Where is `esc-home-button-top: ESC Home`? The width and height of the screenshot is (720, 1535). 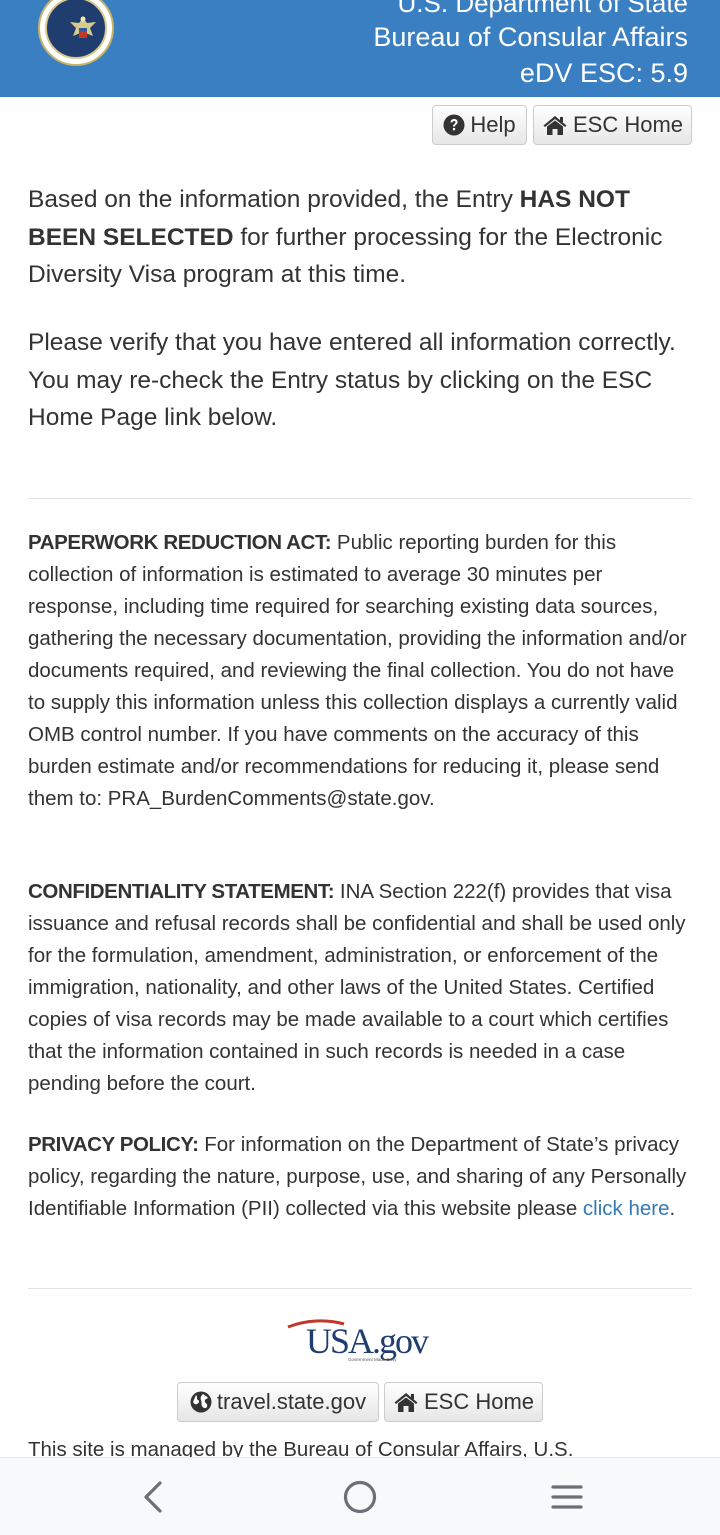 esc-home-button-top: ESC Home is located at coordinates (612, 125).